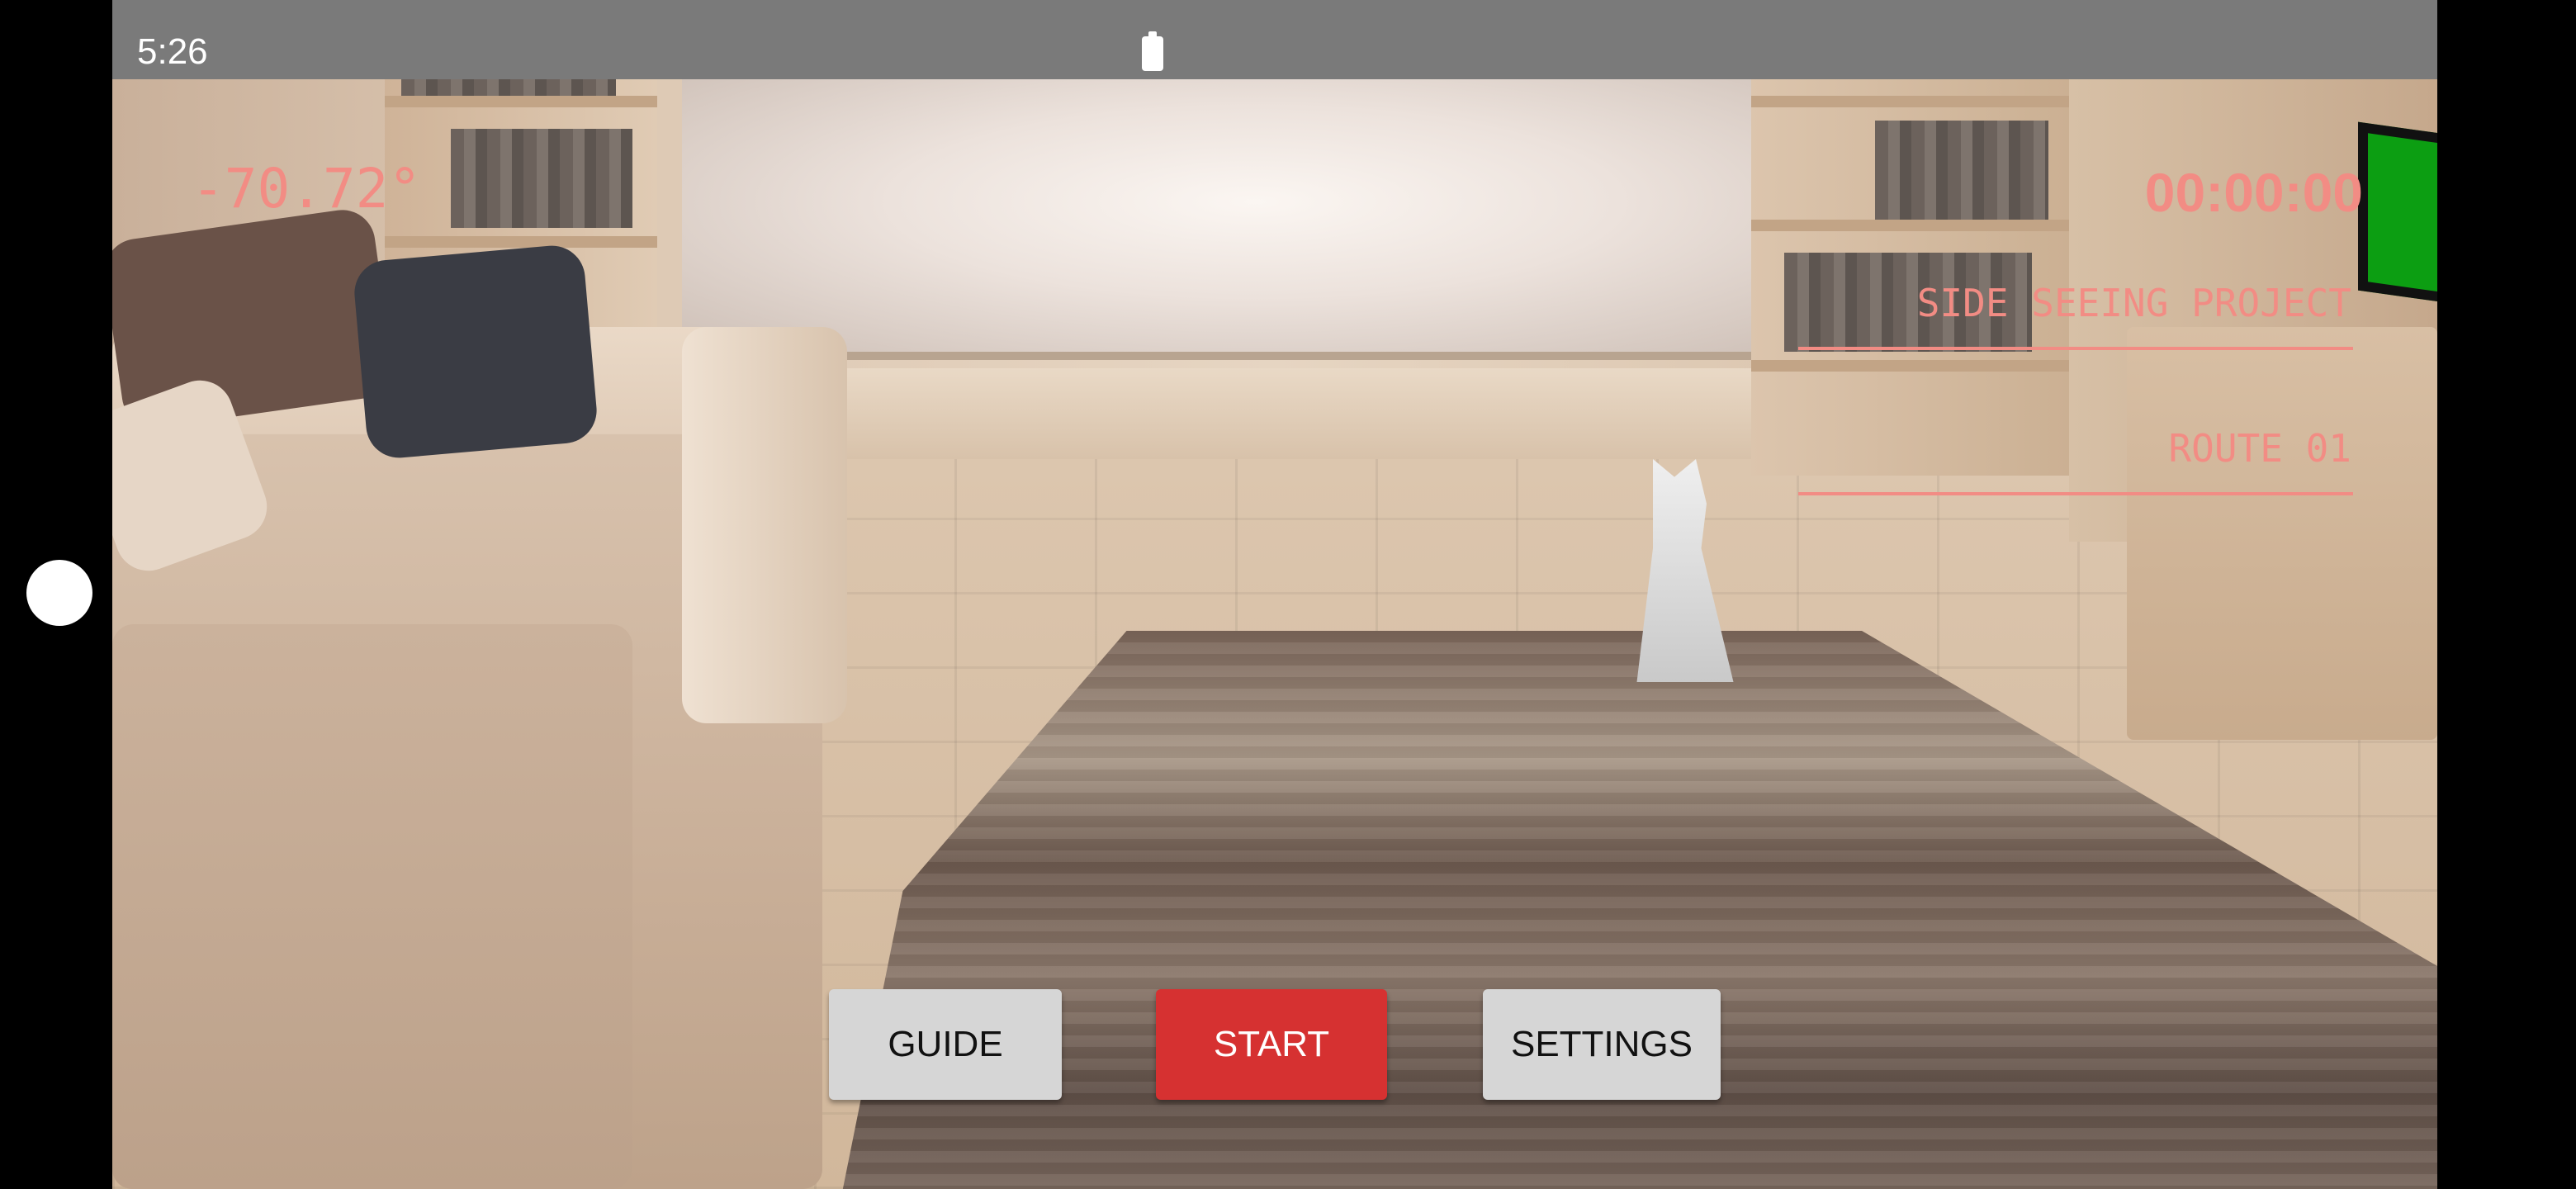 The image size is (2576, 1189). What do you see at coordinates (764, 525) in the screenshot?
I see `sofa-arm` at bounding box center [764, 525].